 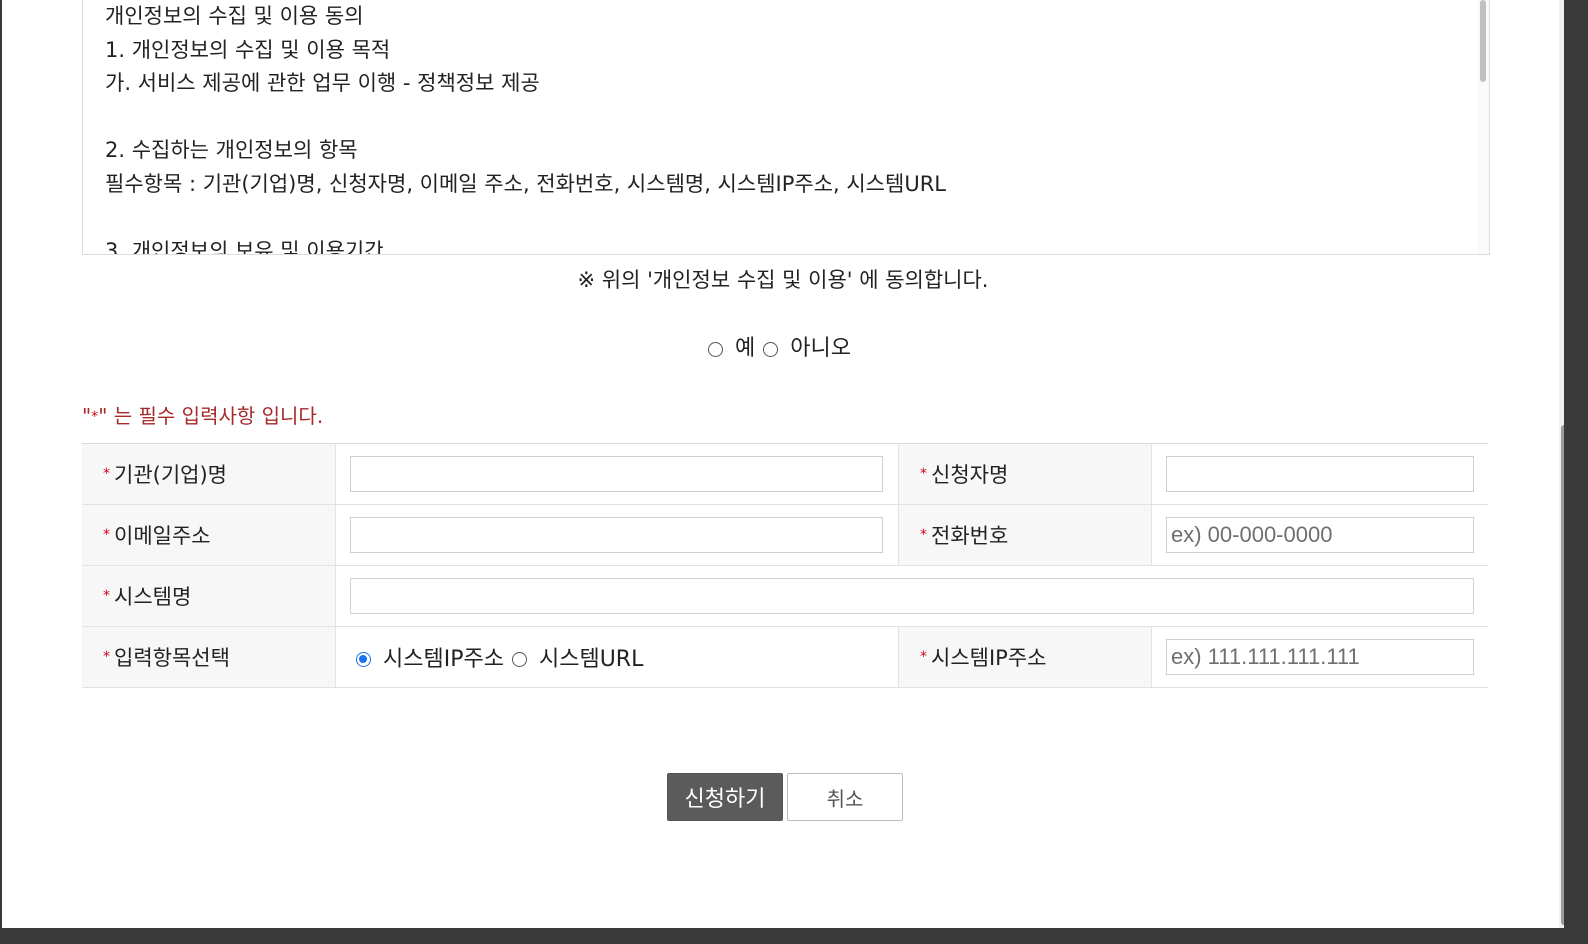 What do you see at coordinates (845, 797) in the screenshot?
I see `cancel-button: 취소` at bounding box center [845, 797].